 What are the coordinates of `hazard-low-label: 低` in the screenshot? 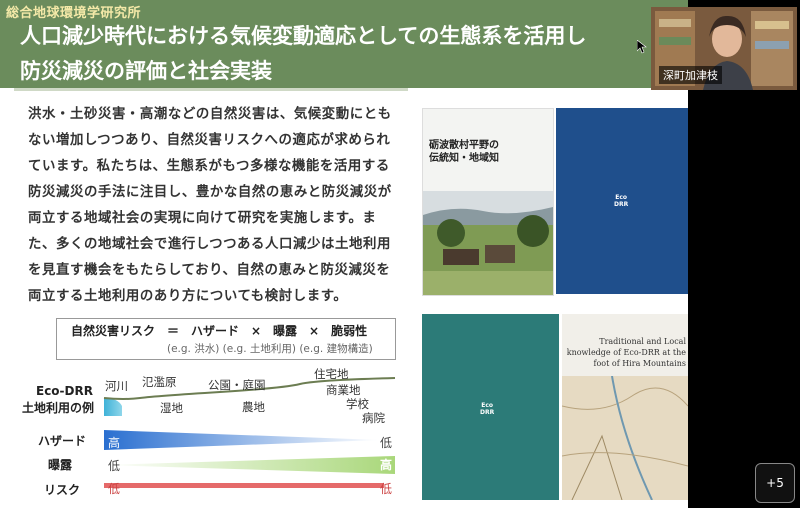 It's located at (386, 443).